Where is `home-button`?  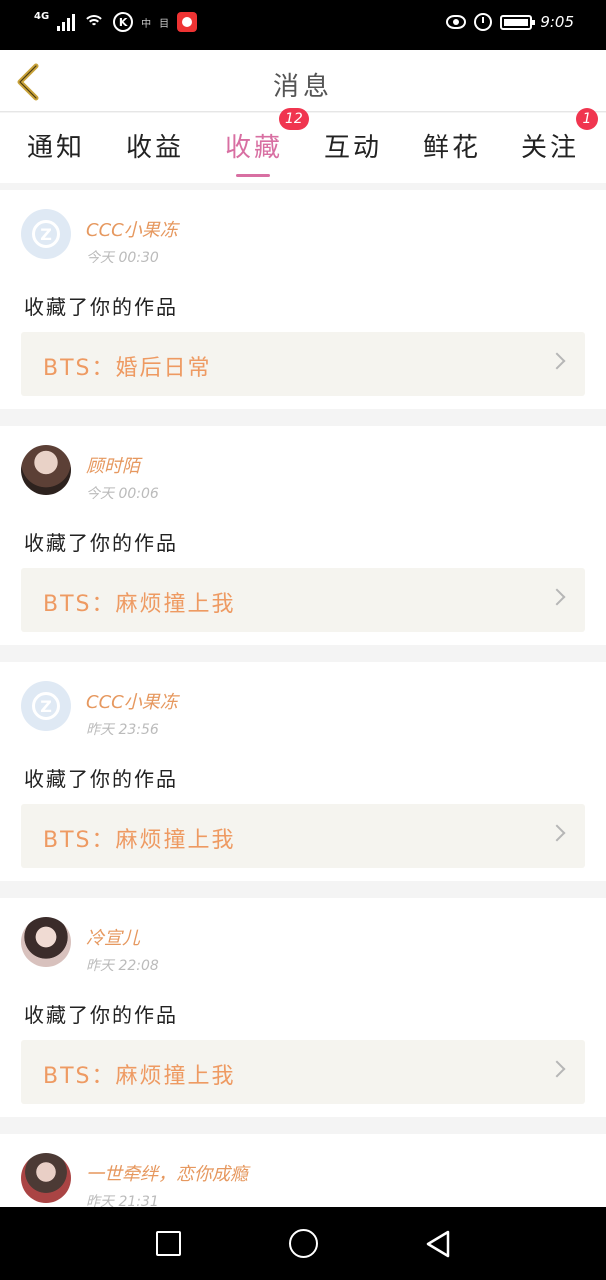
home-button is located at coordinates (303, 1243).